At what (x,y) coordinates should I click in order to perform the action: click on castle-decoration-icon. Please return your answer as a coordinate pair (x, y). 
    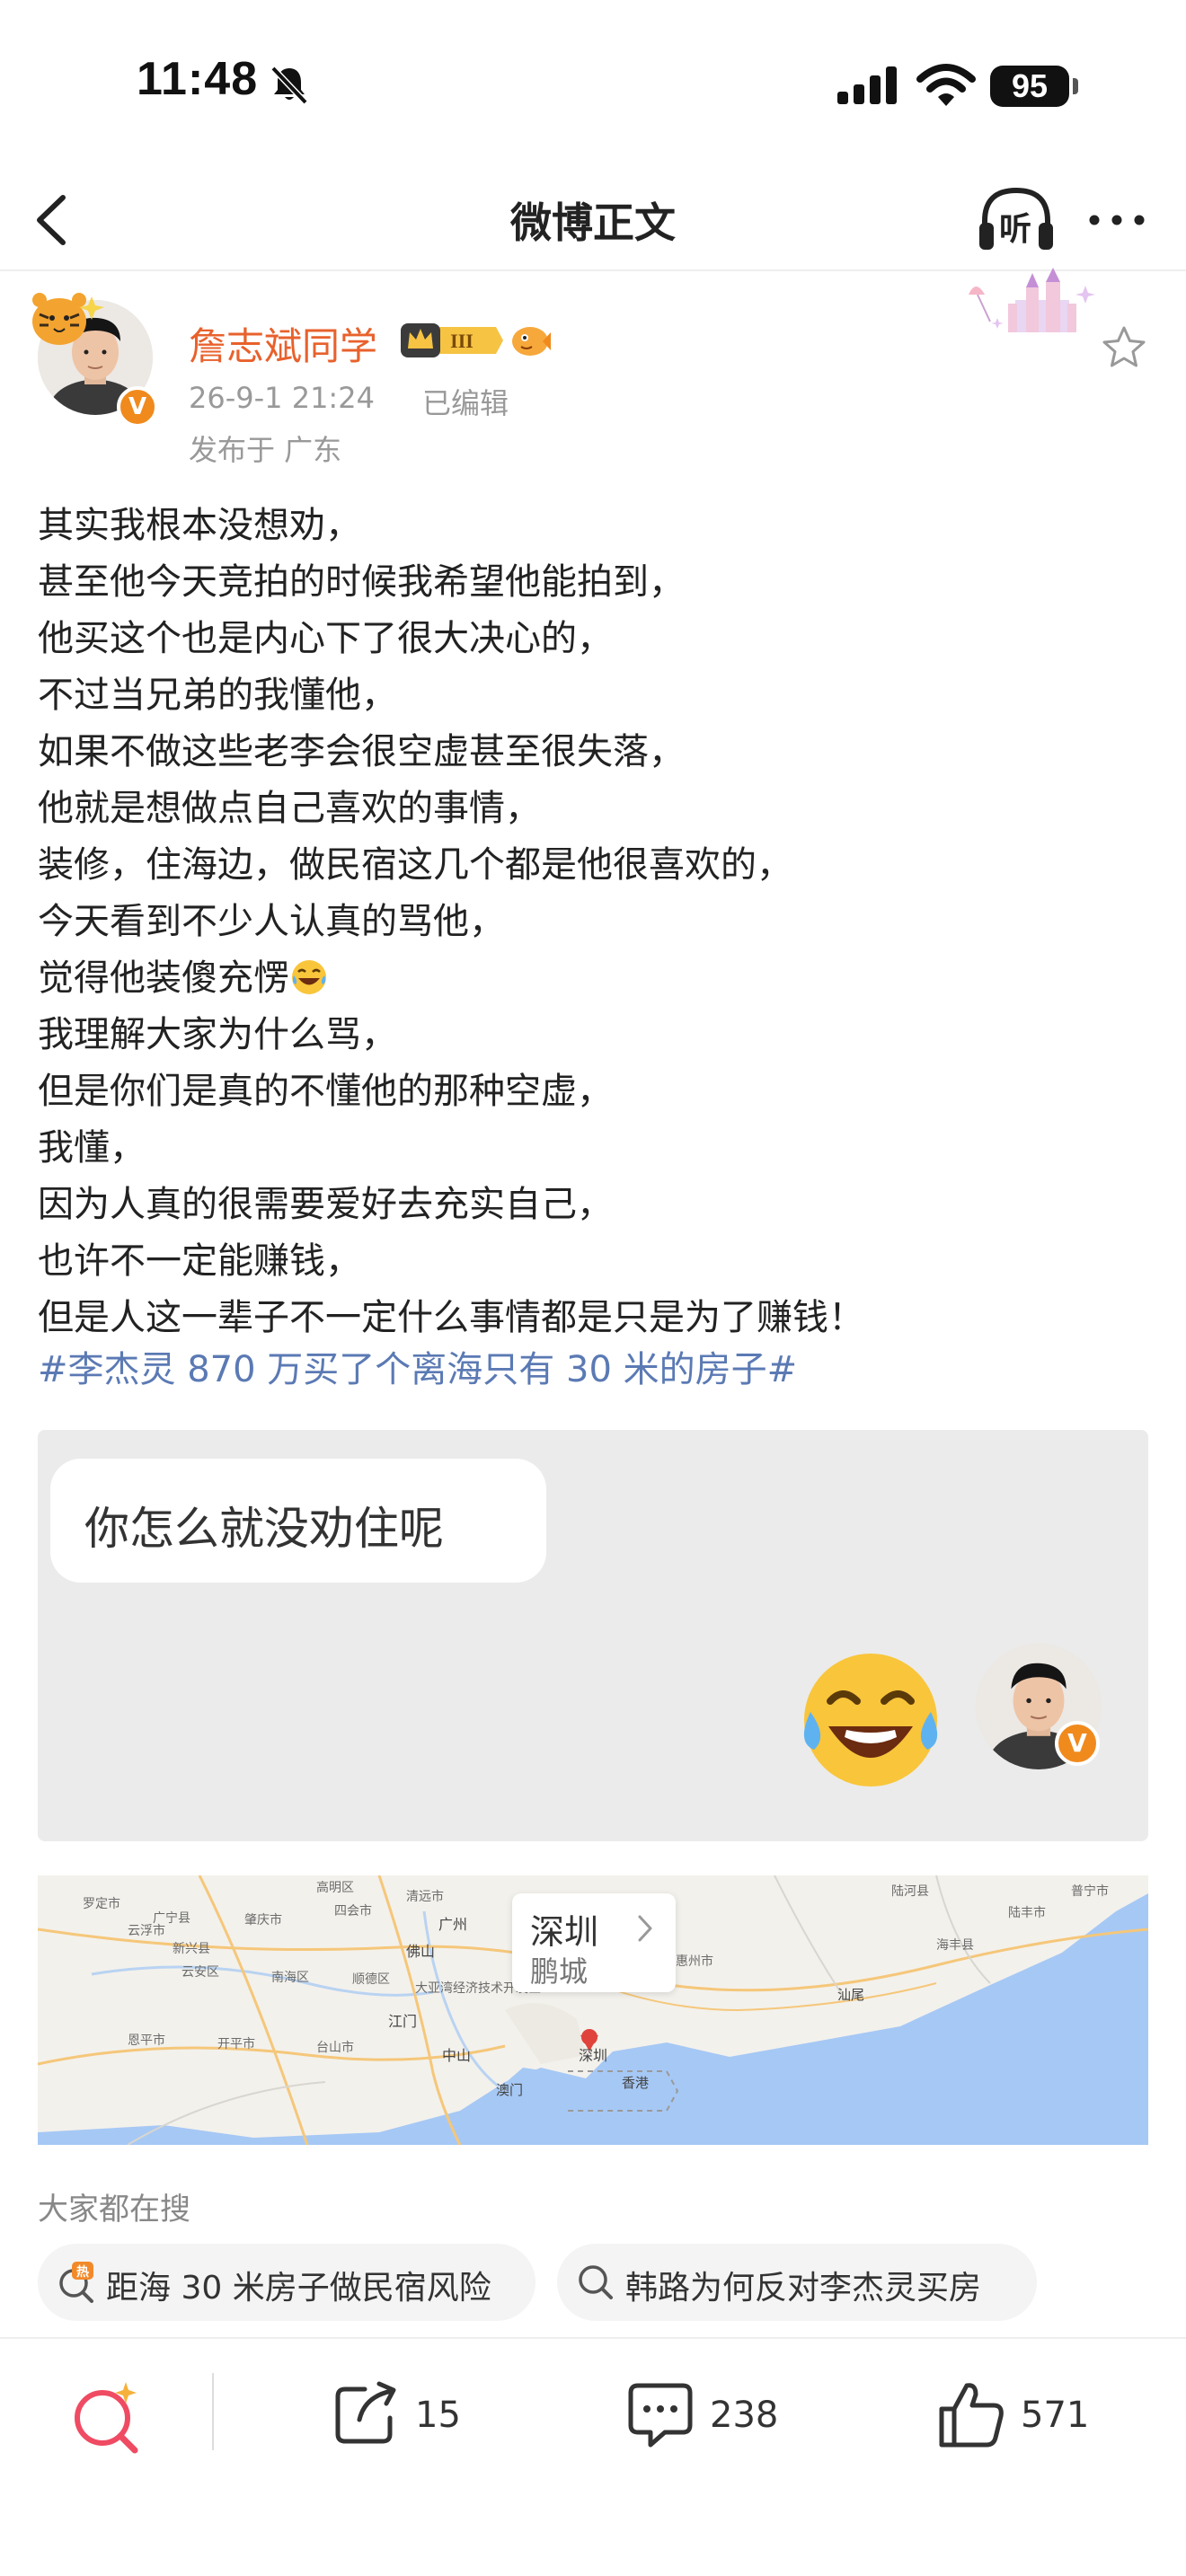
    Looking at the image, I should click on (1032, 300).